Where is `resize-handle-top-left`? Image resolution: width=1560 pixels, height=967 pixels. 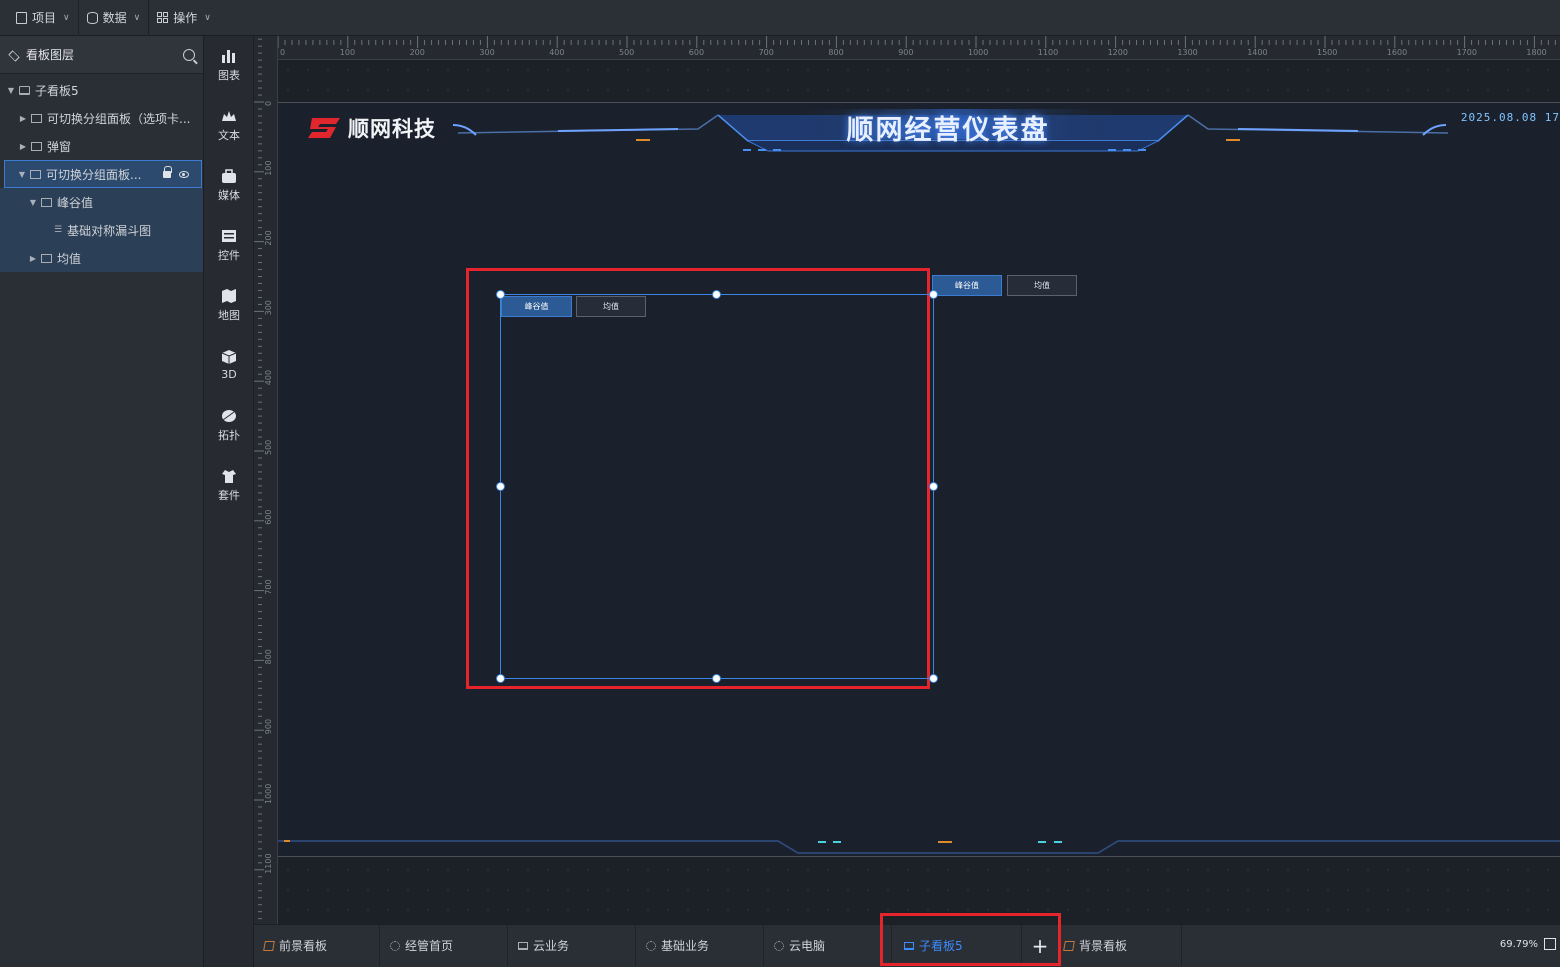 resize-handle-top-left is located at coordinates (500, 294).